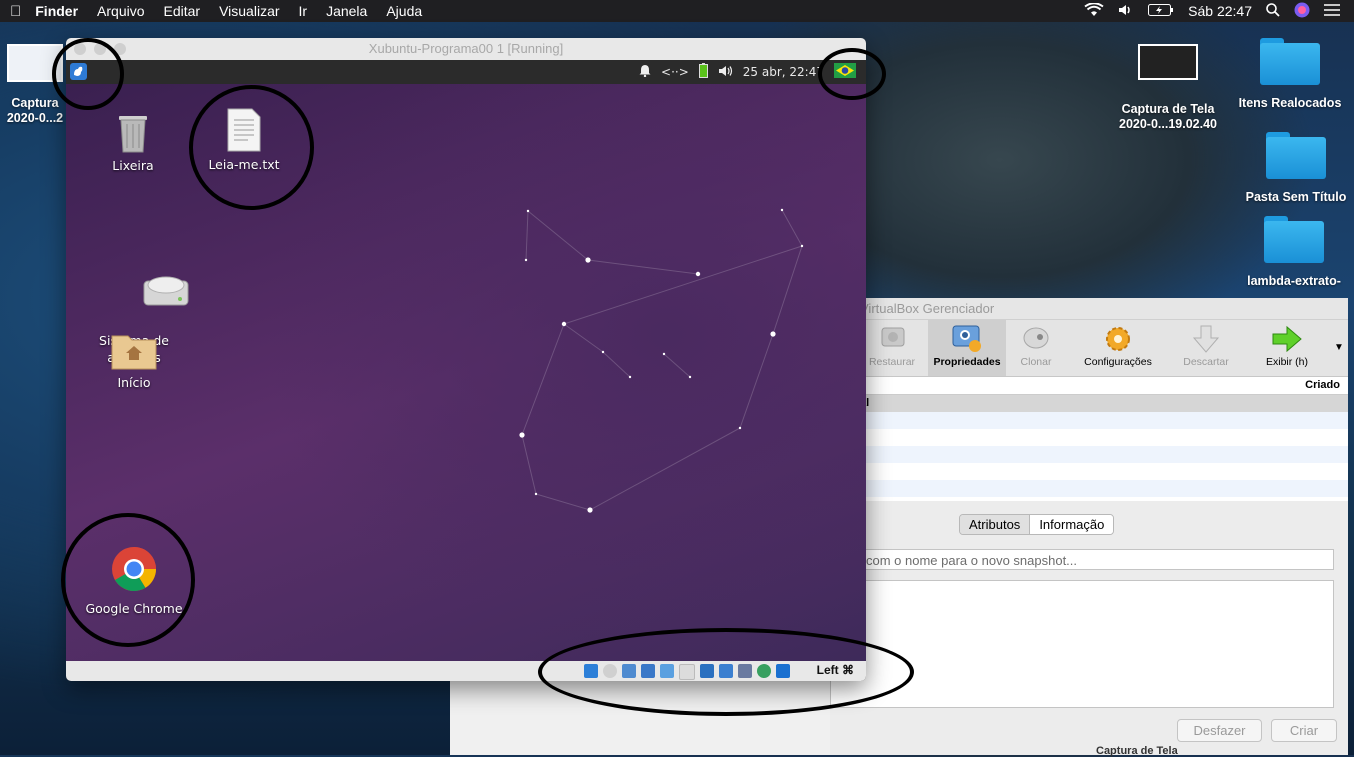 This screenshot has width=1354, height=757. What do you see at coordinates (1168, 116) in the screenshot?
I see `desktop-icon-label: Captura de Tela 2020-0...19.02.40` at bounding box center [1168, 116].